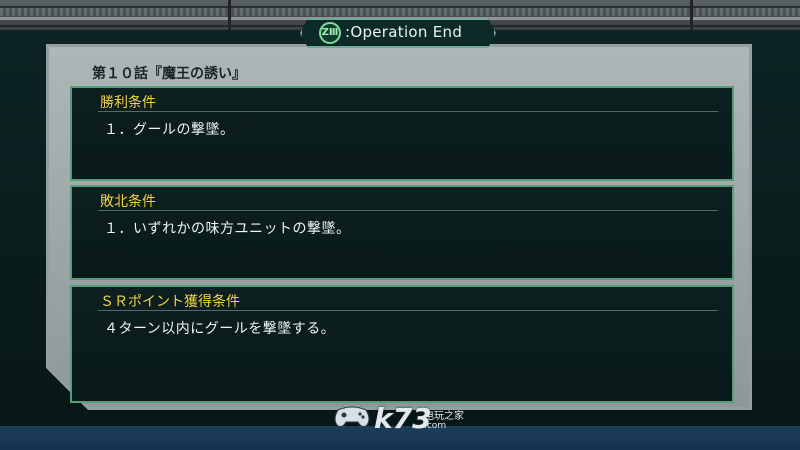 This screenshot has width=800, height=450. Describe the element at coordinates (400, 7) in the screenshot. I see `rail-line` at that location.